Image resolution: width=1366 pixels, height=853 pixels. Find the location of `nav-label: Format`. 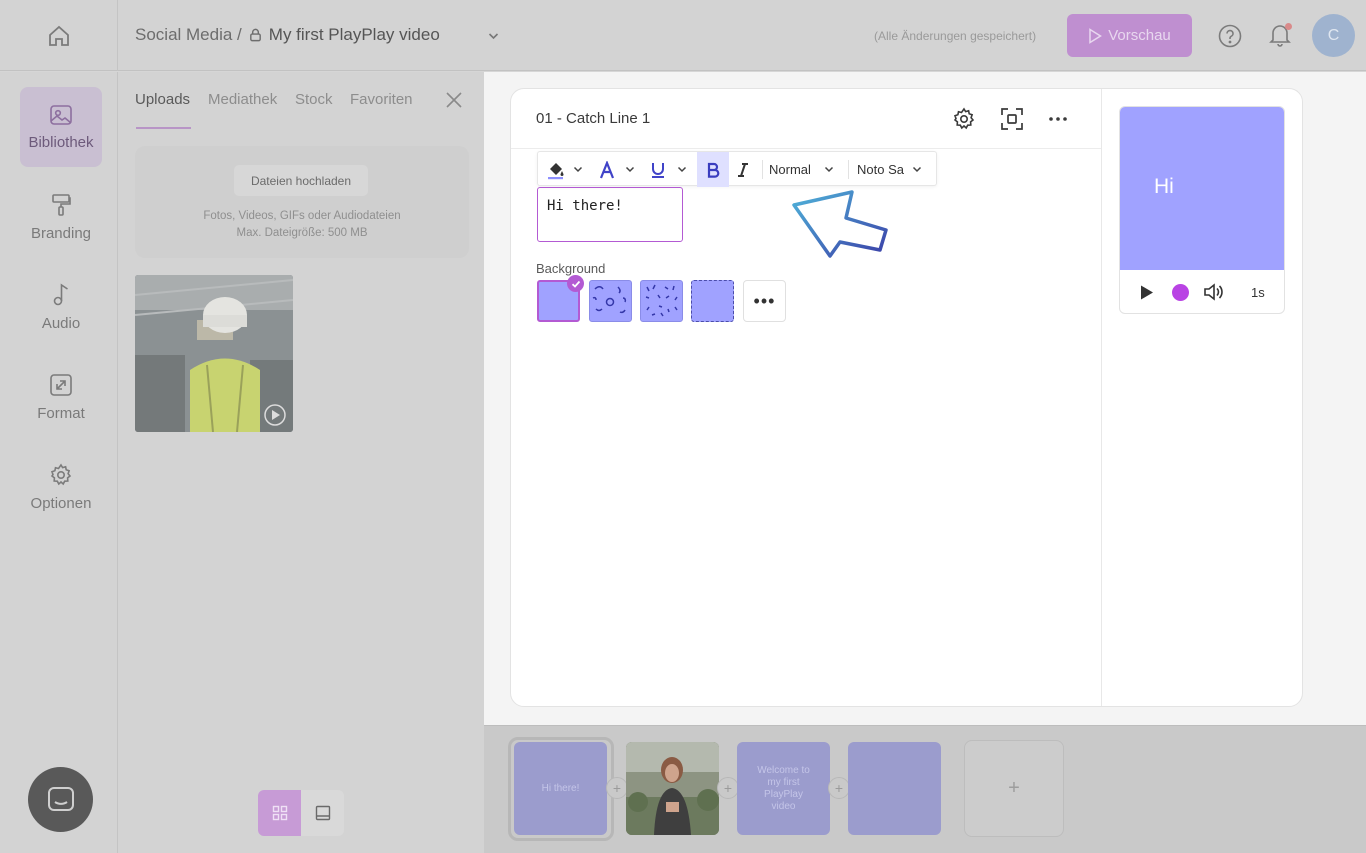

nav-label: Format is located at coordinates (61, 413).